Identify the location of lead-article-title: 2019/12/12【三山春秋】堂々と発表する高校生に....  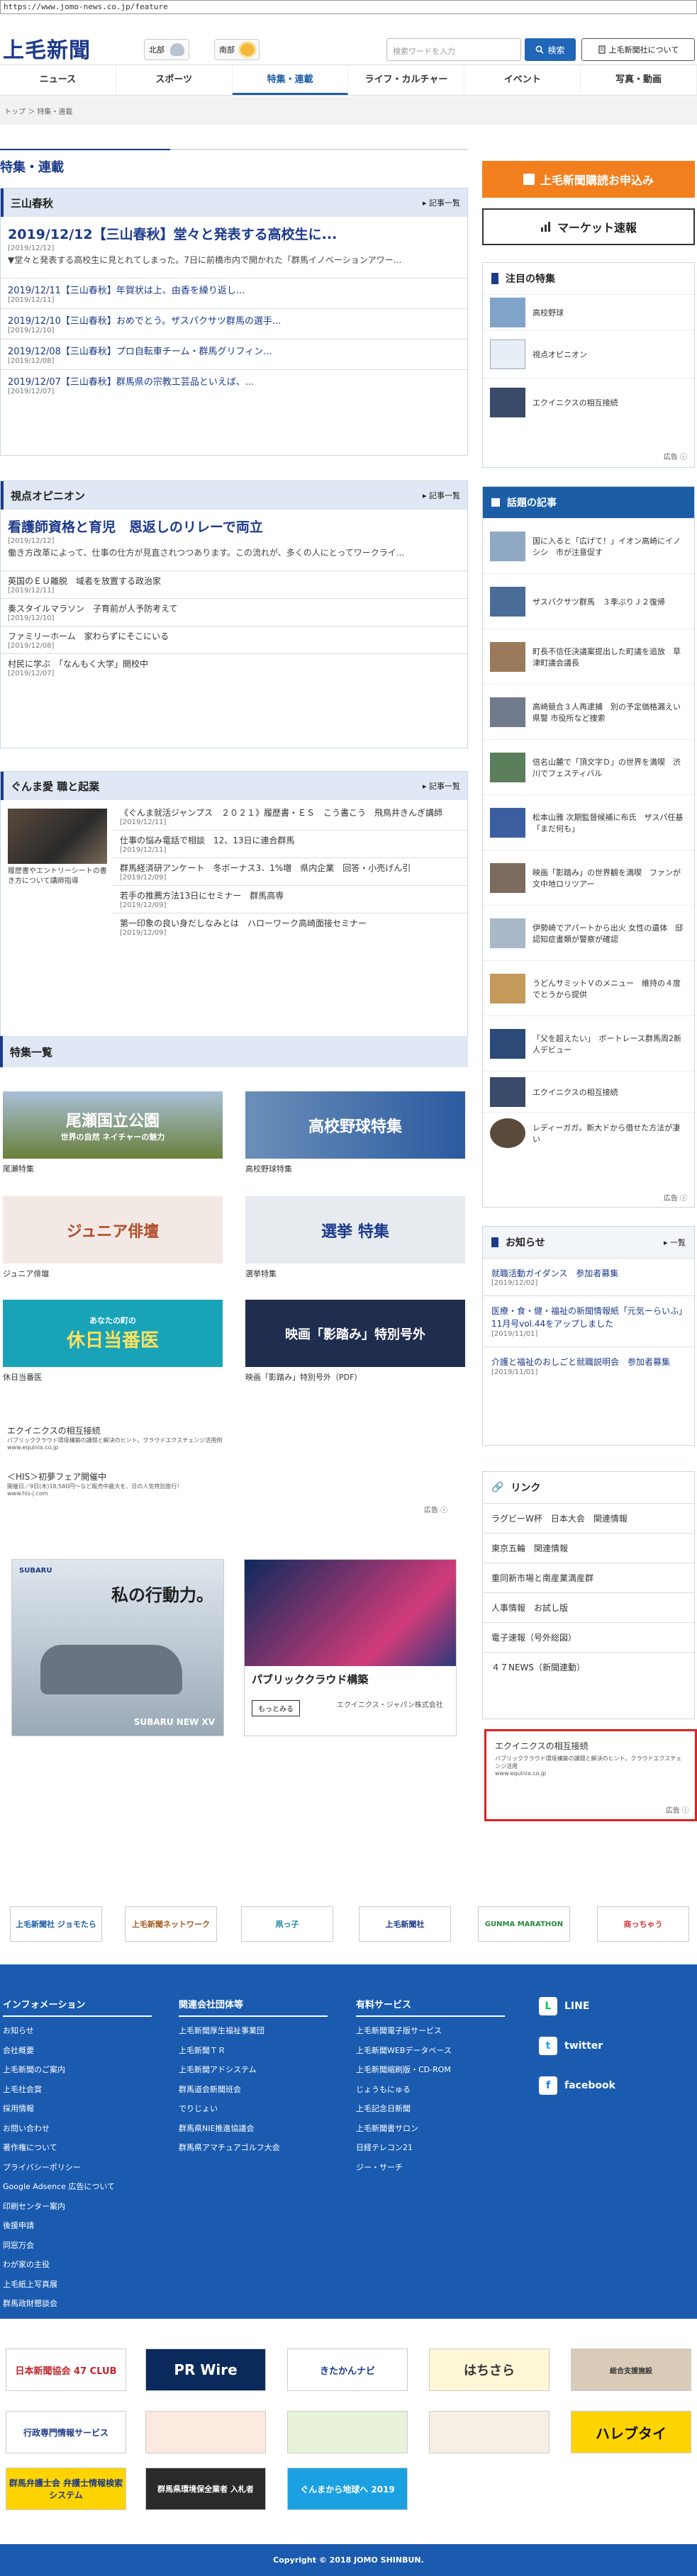
(234, 231).